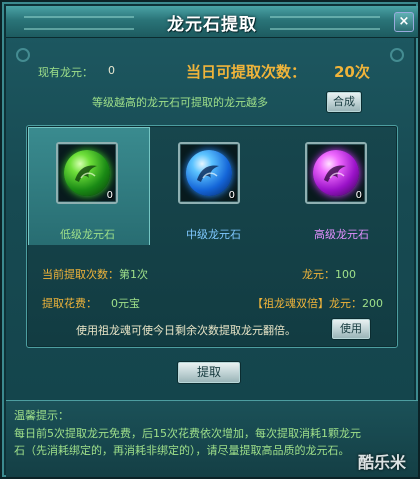 Image resolution: width=420 pixels, height=479 pixels. What do you see at coordinates (111, 70) in the screenshot?
I see `own-dragon-essence-value: 0` at bounding box center [111, 70].